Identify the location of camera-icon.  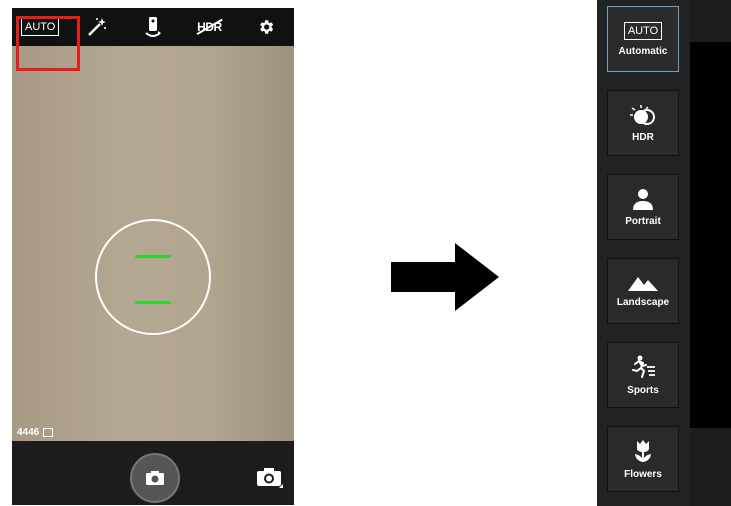
(155, 478).